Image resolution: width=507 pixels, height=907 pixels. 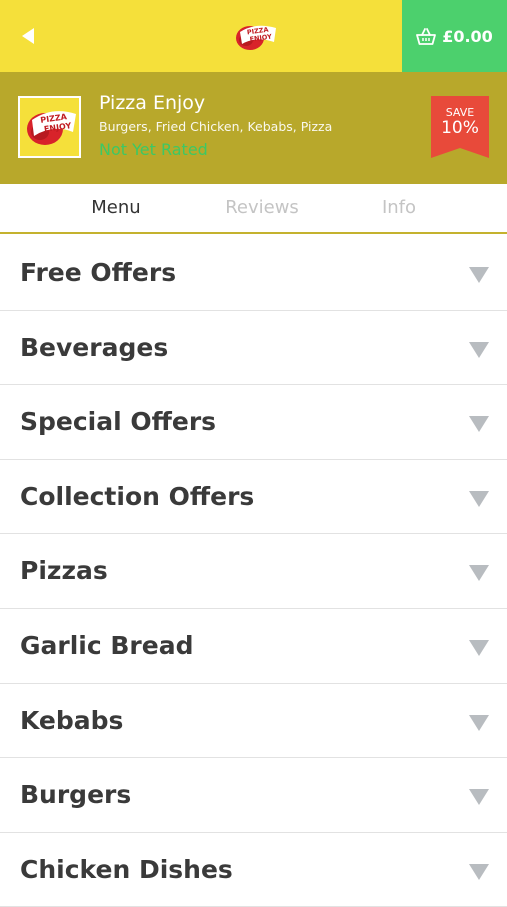 I want to click on category-label: Chicken Dishes, so click(x=126, y=869).